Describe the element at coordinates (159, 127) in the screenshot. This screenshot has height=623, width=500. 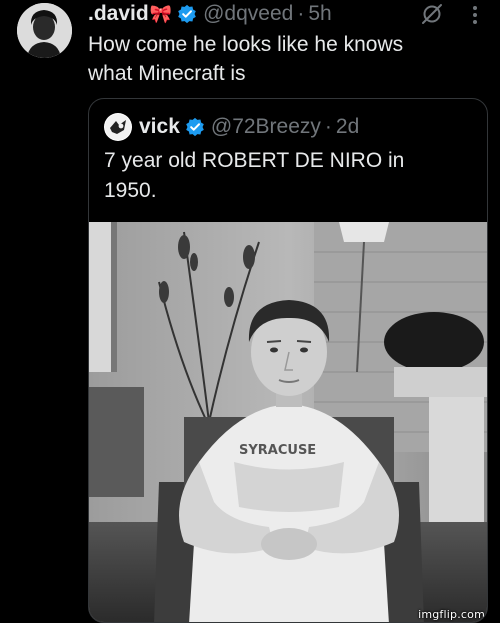
I see `quoted-author-name: vick` at that location.